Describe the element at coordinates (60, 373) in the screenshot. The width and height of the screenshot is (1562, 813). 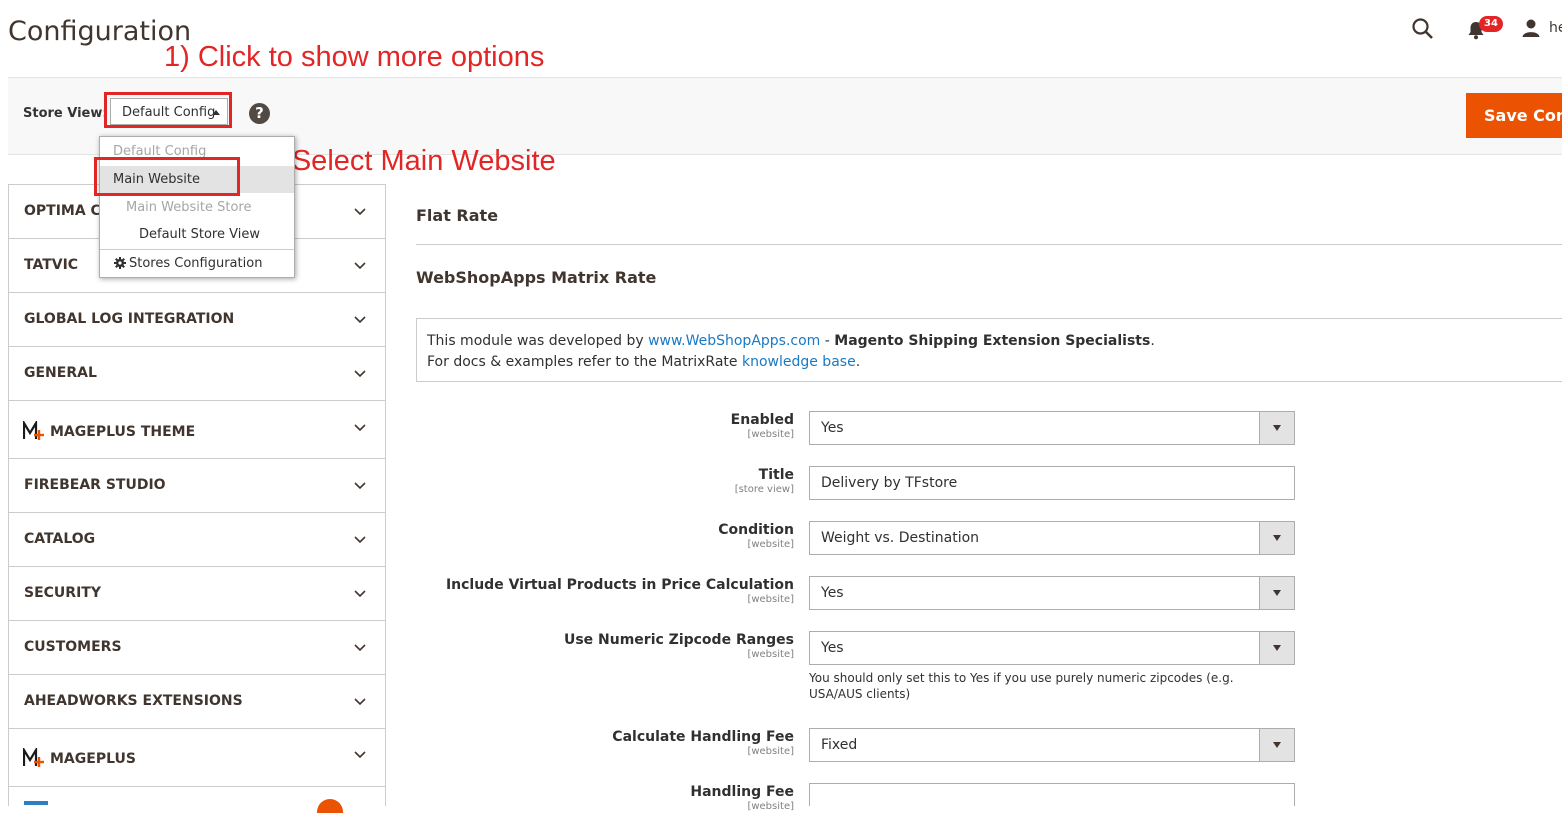
I see `sidebar-item-label: GENERAL` at that location.